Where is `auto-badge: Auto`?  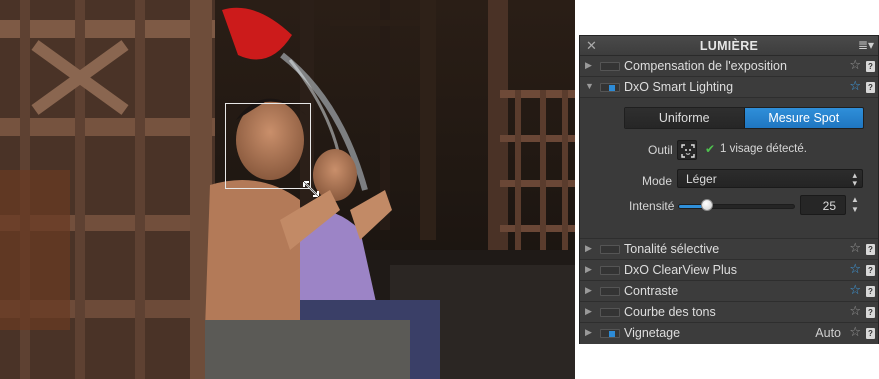 auto-badge: Auto is located at coordinates (828, 333).